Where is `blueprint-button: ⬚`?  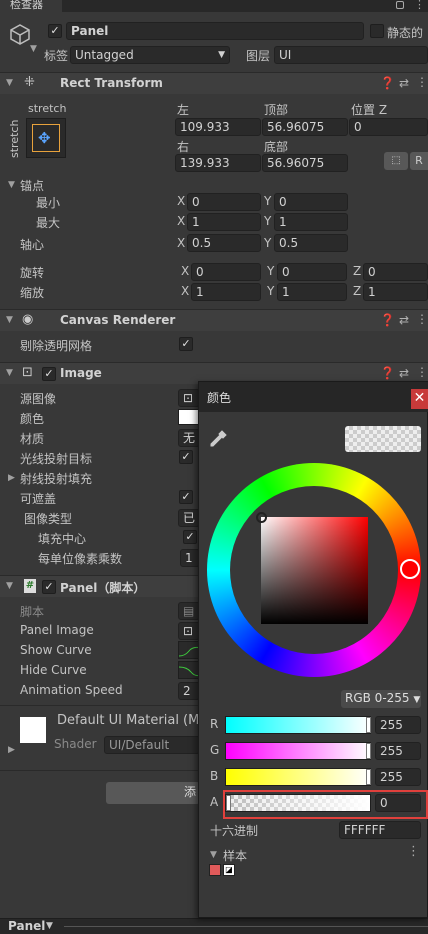
blueprint-button: ⬚ is located at coordinates (396, 161).